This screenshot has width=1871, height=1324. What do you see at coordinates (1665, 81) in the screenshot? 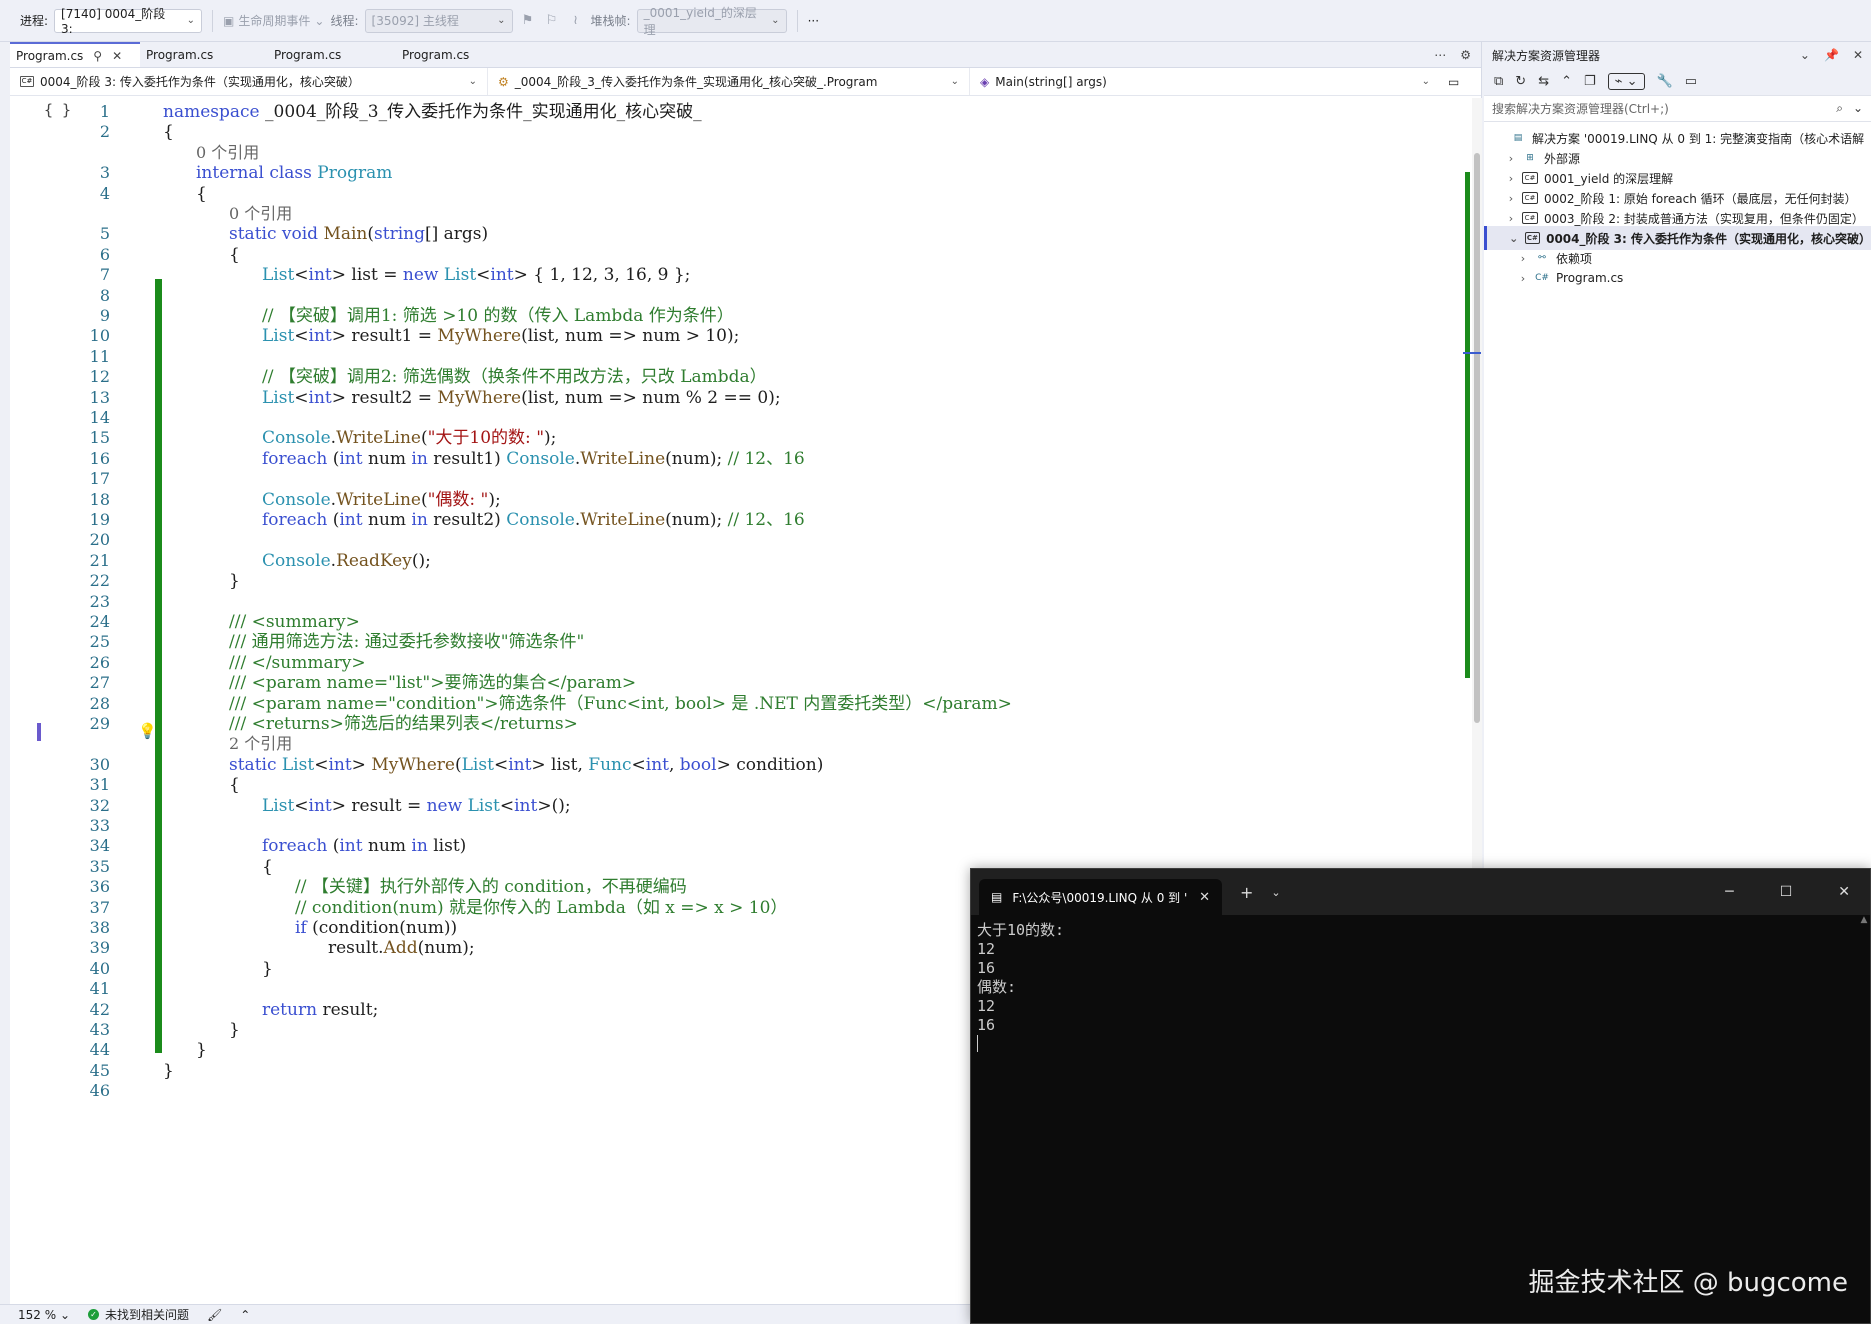
I see `properties-wrench-icon: 🔧` at bounding box center [1665, 81].